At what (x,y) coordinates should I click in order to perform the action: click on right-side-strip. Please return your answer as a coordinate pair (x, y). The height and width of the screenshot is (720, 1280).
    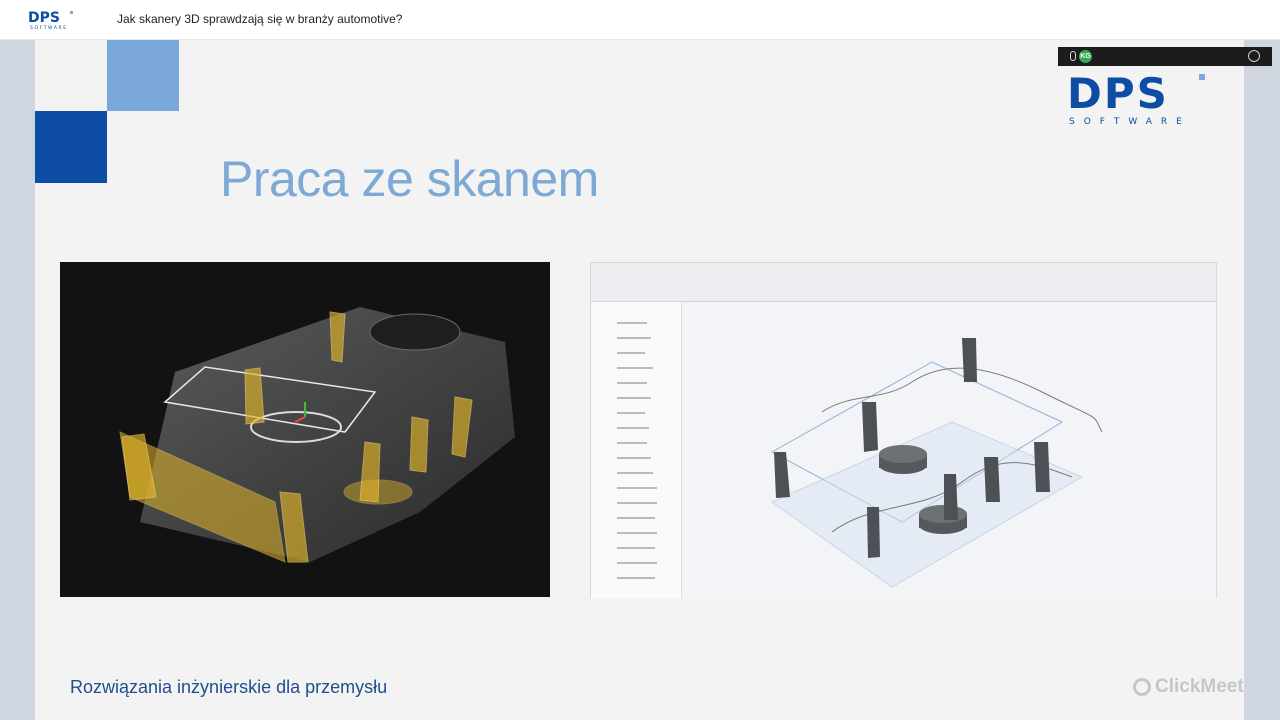
    Looking at the image, I should click on (1262, 380).